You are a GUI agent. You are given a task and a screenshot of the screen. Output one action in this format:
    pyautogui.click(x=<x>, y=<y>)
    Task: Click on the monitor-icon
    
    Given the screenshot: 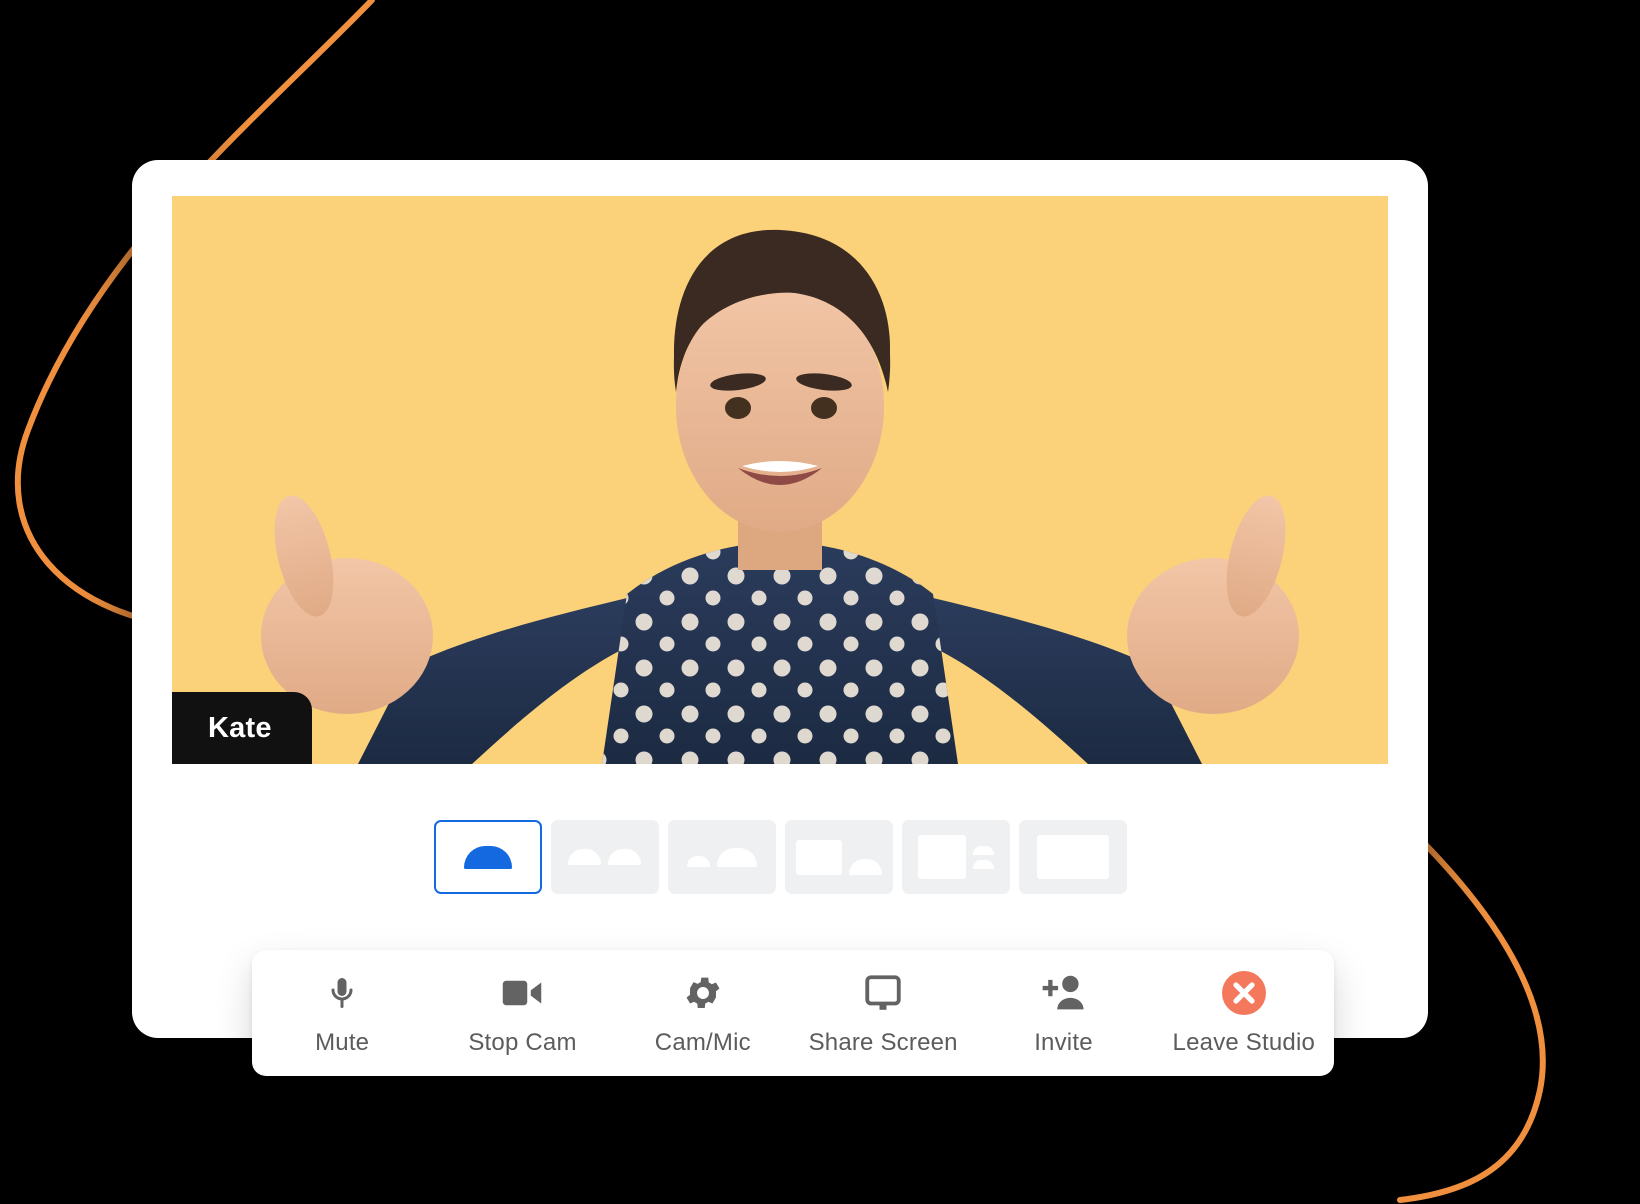 What is the action you would take?
    pyautogui.click(x=883, y=993)
    